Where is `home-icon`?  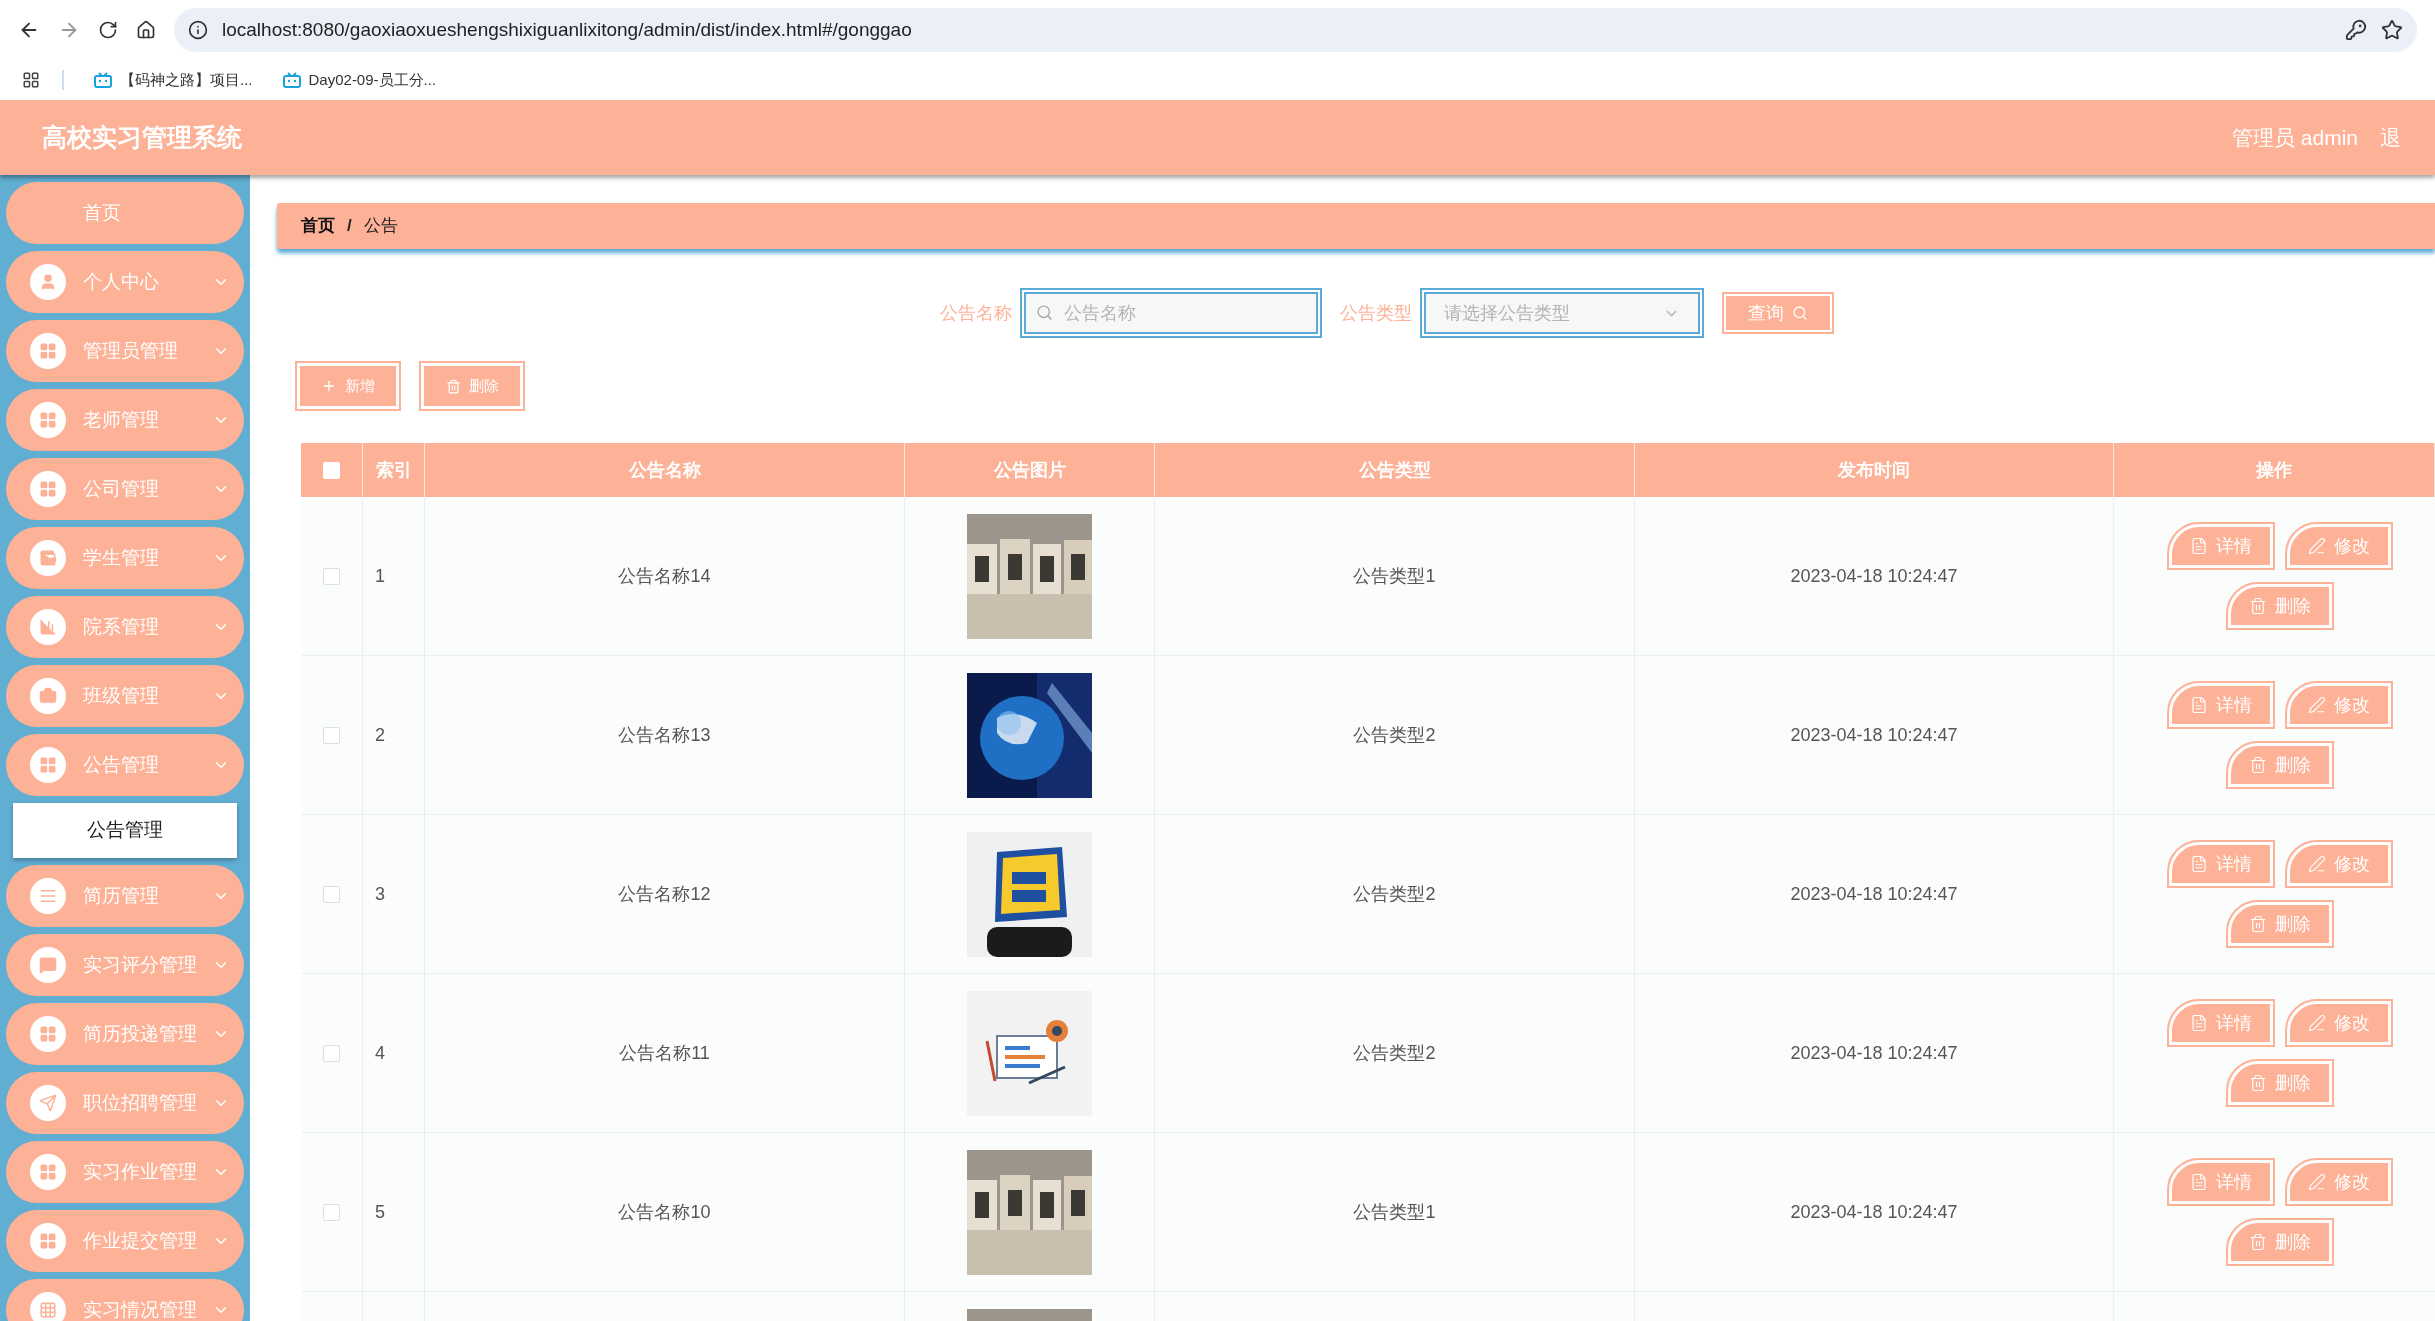 home-icon is located at coordinates (146, 30).